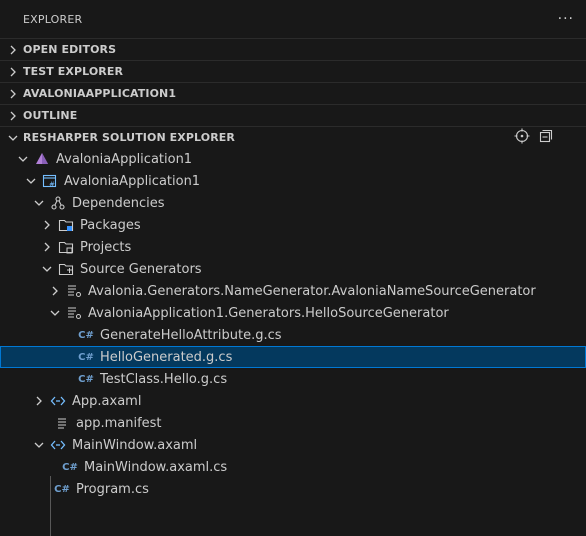 The width and height of the screenshot is (586, 536). What do you see at coordinates (110, 225) in the screenshot?
I see `tree-item-label: Packages` at bounding box center [110, 225].